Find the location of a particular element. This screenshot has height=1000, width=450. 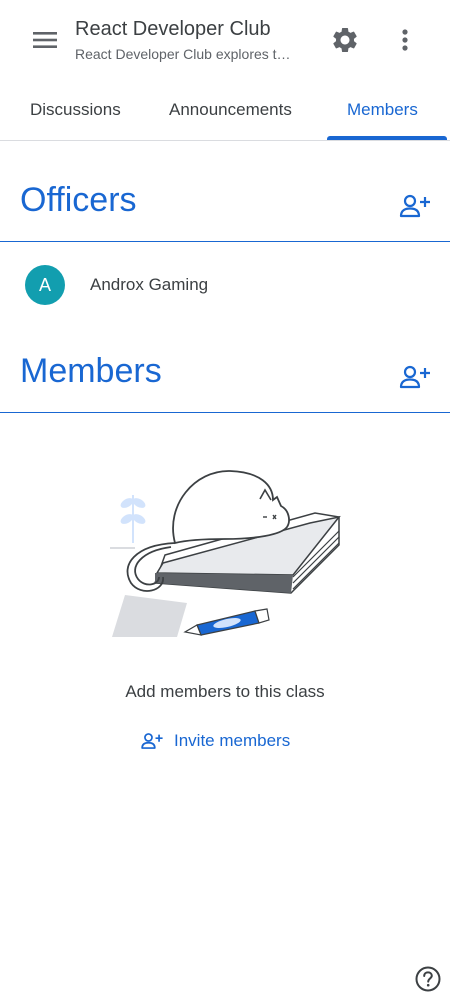

tab-announcements: Announcements is located at coordinates (230, 111).